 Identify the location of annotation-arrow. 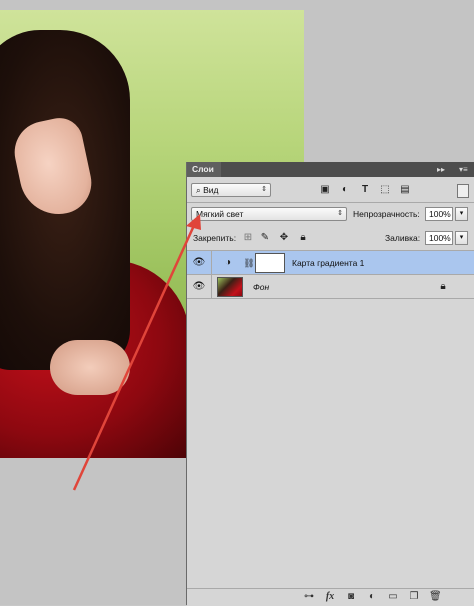
(136, 352).